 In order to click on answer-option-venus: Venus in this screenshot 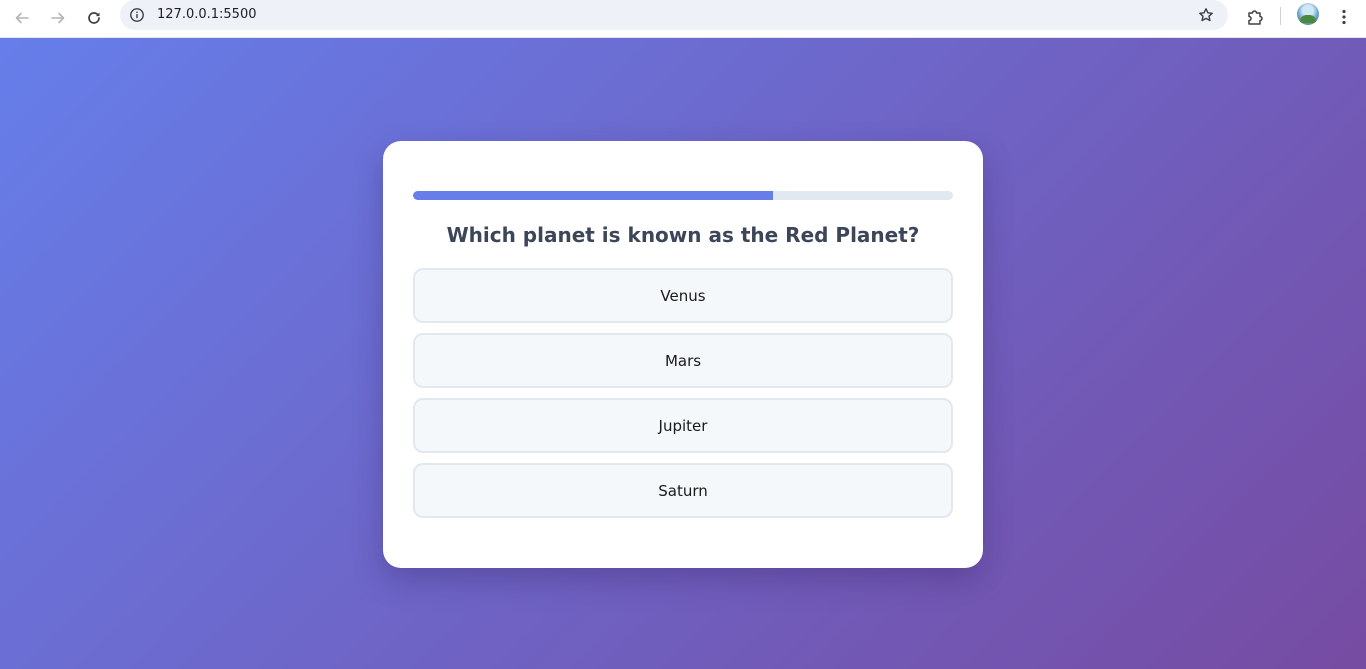, I will do `click(683, 295)`.